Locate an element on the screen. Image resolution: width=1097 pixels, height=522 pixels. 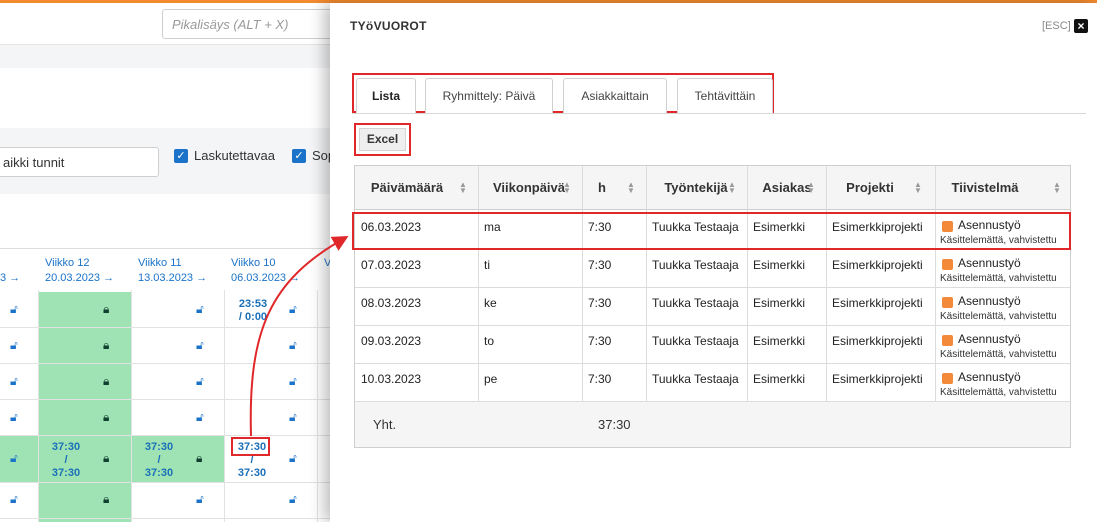
checkbox-contract: ✓ is located at coordinates (299, 156).